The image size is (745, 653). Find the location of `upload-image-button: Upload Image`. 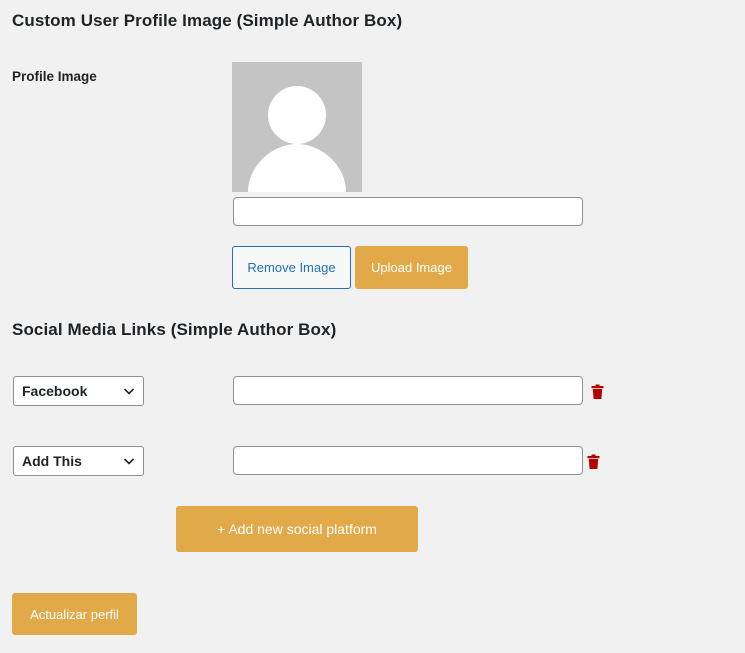

upload-image-button: Upload Image is located at coordinates (411, 267).